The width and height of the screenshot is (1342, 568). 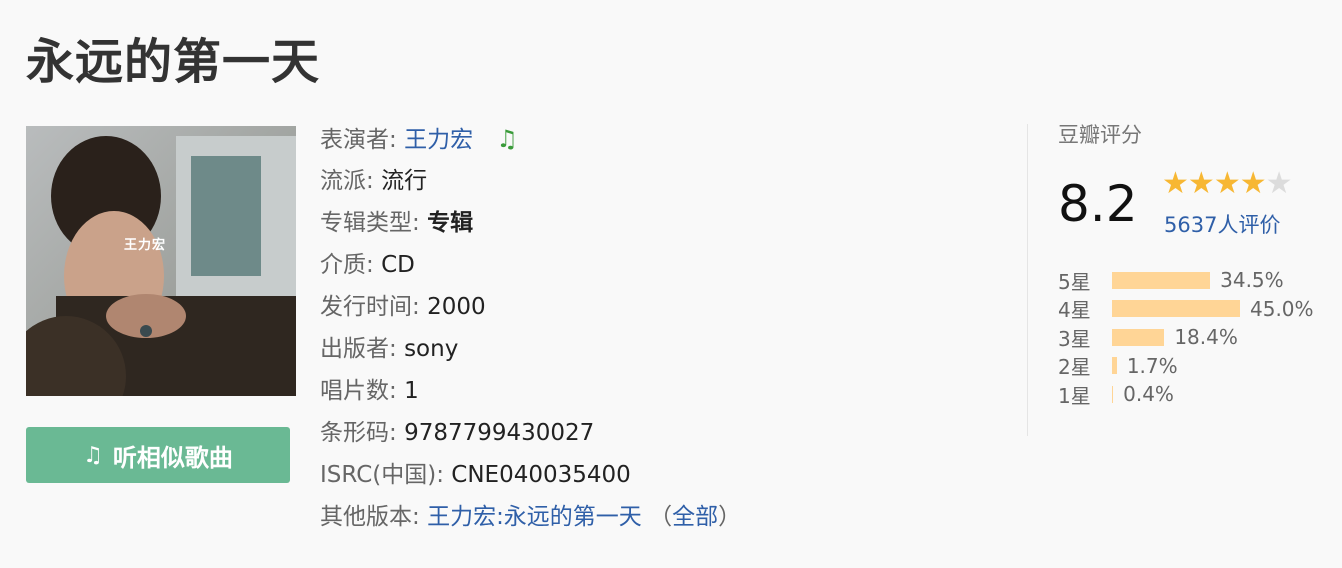 I want to click on publisher-value: sony, so click(x=431, y=349).